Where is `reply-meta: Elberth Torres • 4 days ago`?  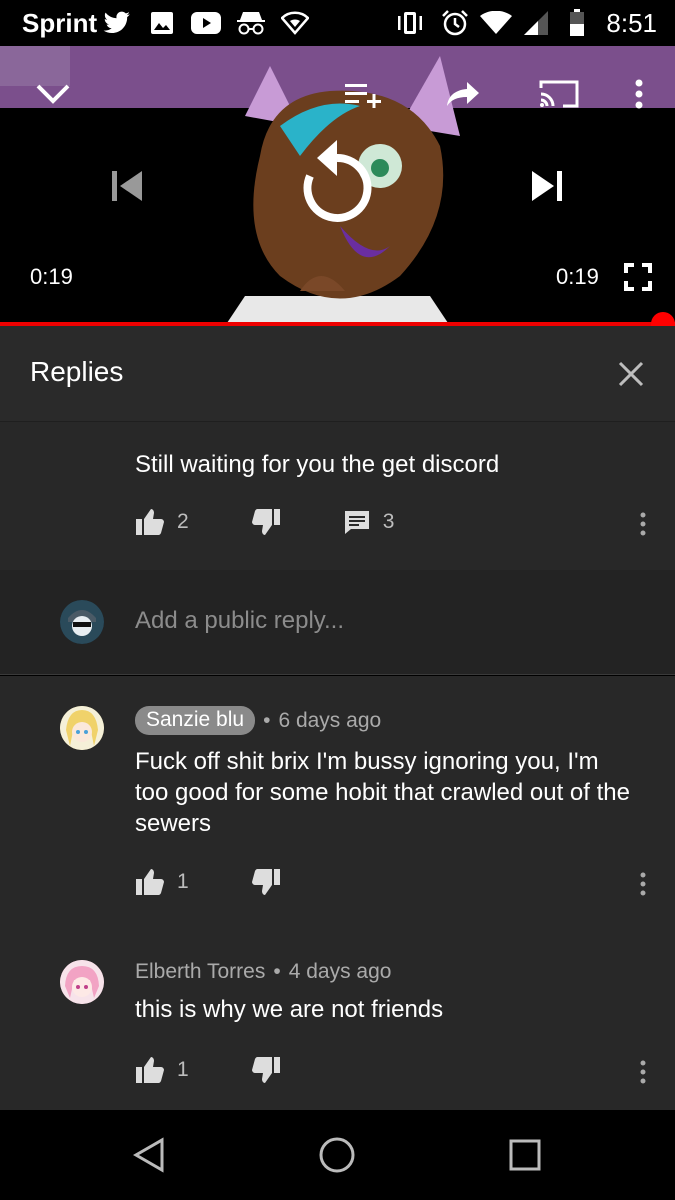 reply-meta: Elberth Torres • 4 days ago is located at coordinates (263, 972).